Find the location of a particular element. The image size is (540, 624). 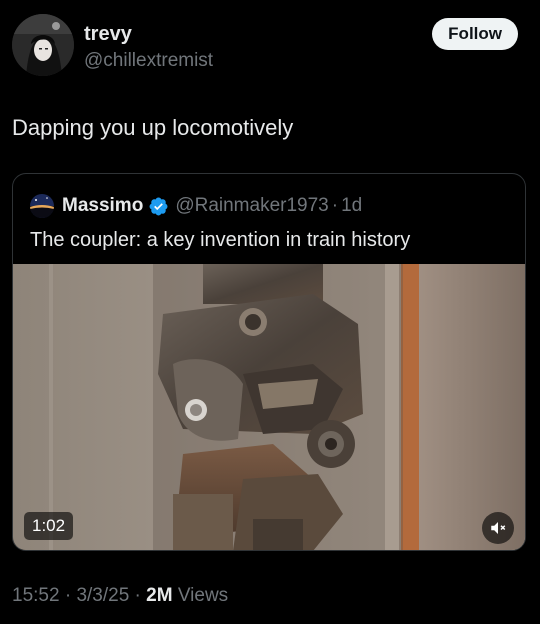

quoted-tweet-header: Massimo @Rainmaker1973 · 1d is located at coordinates (196, 206).